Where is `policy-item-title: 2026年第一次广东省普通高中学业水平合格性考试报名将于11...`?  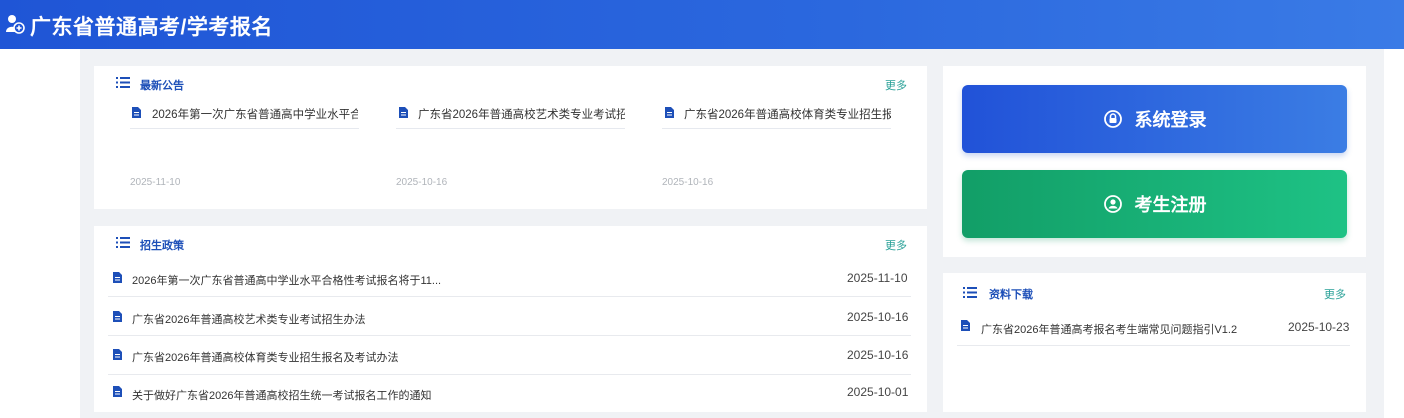 policy-item-title: 2026年第一次广东省普通高中学业水平合格性考试报名将于11... is located at coordinates (287, 281).